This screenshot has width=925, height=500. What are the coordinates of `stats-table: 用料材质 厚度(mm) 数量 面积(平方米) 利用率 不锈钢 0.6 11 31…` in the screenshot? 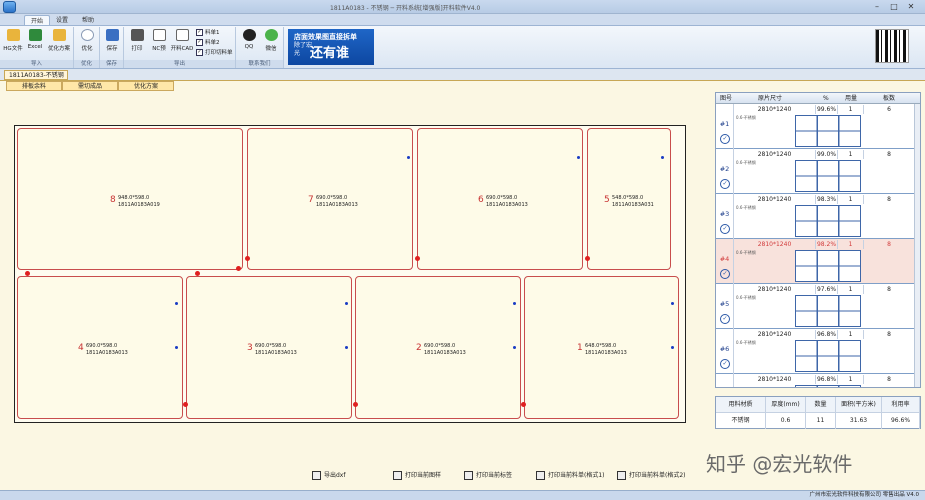 It's located at (818, 412).